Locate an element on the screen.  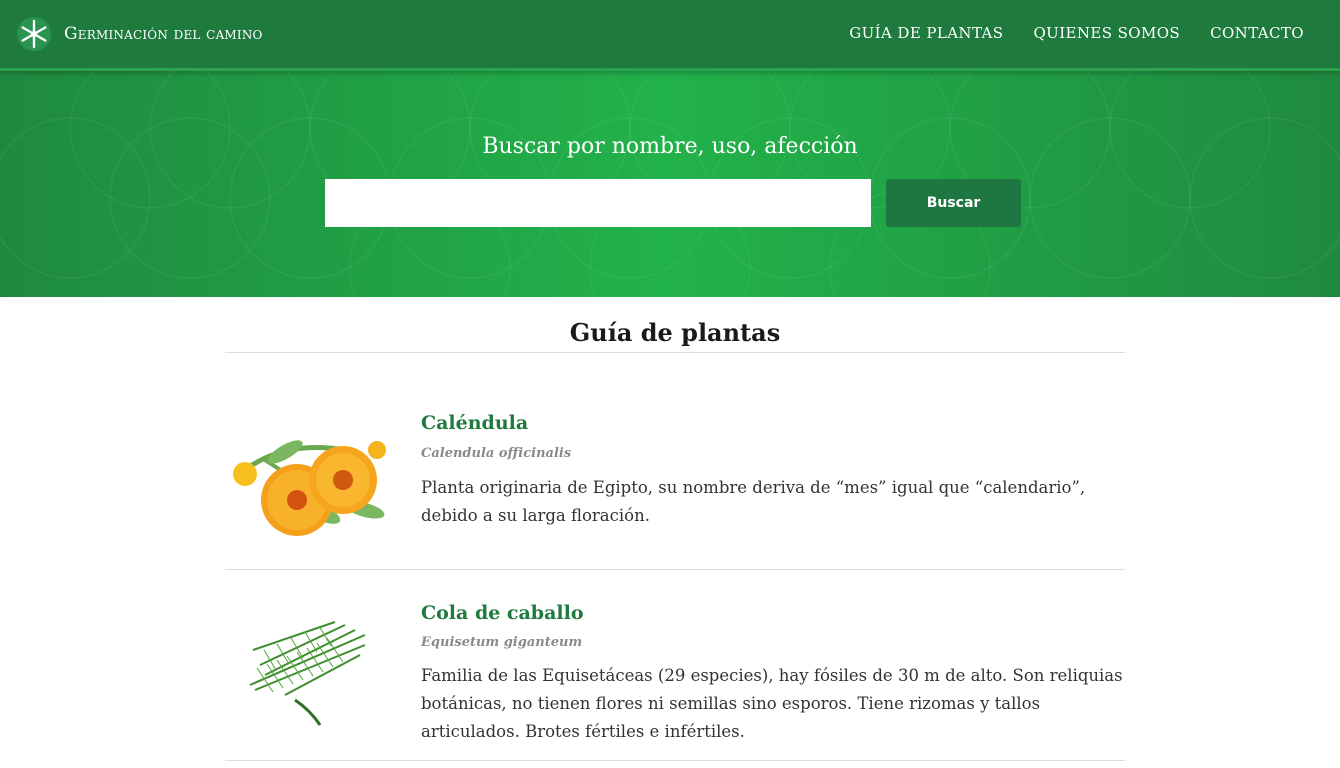
plant-name-link: Caléndula is located at coordinates (474, 423).